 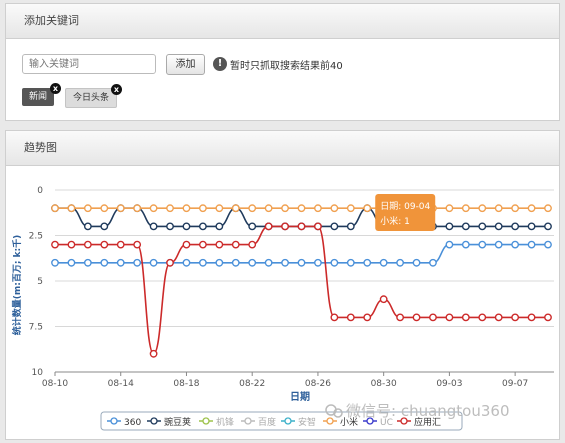 What do you see at coordinates (40, 282) in the screenshot?
I see `y-tick-label: 5` at bounding box center [40, 282].